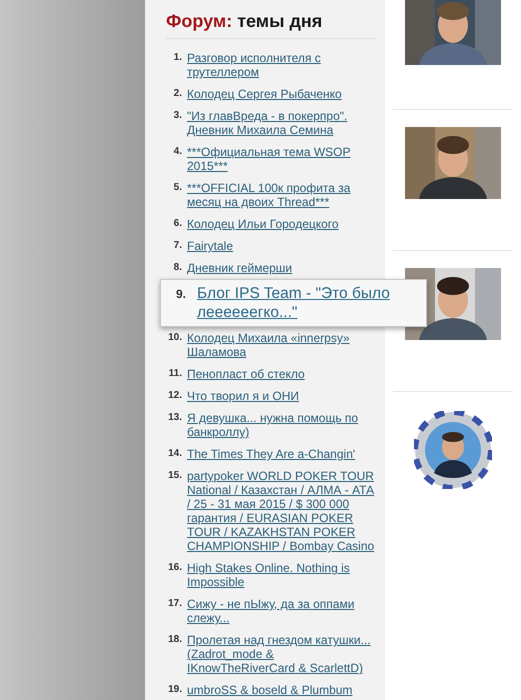 This screenshot has height=700, width=521. Describe the element at coordinates (269, 690) in the screenshot. I see `topic-link: umbroSS & boseld & Plumbum` at that location.